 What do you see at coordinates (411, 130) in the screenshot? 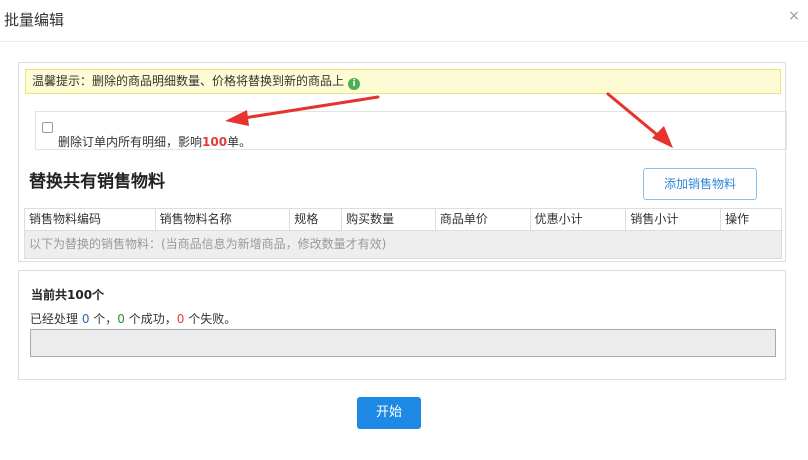
I see `delete-all-option: 删除订单内所有明细，影响100单。` at bounding box center [411, 130].